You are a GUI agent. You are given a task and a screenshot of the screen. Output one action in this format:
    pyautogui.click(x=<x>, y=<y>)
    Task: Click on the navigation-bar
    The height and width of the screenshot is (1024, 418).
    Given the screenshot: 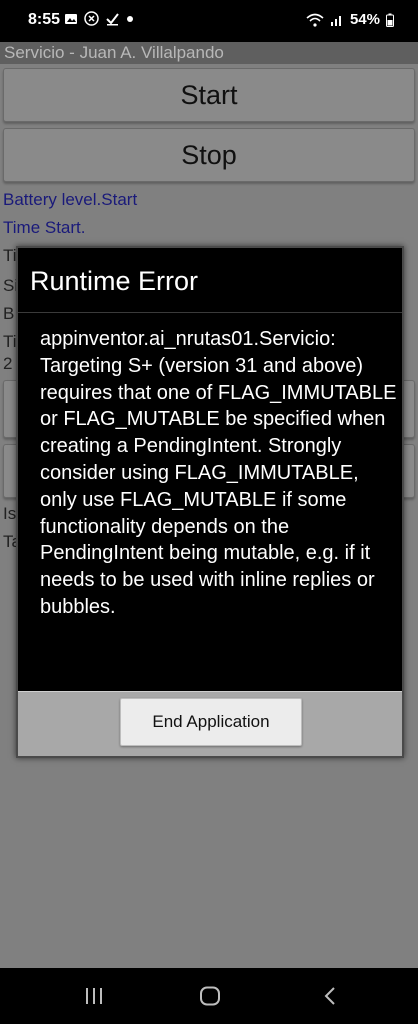 What is the action you would take?
    pyautogui.click(x=209, y=996)
    